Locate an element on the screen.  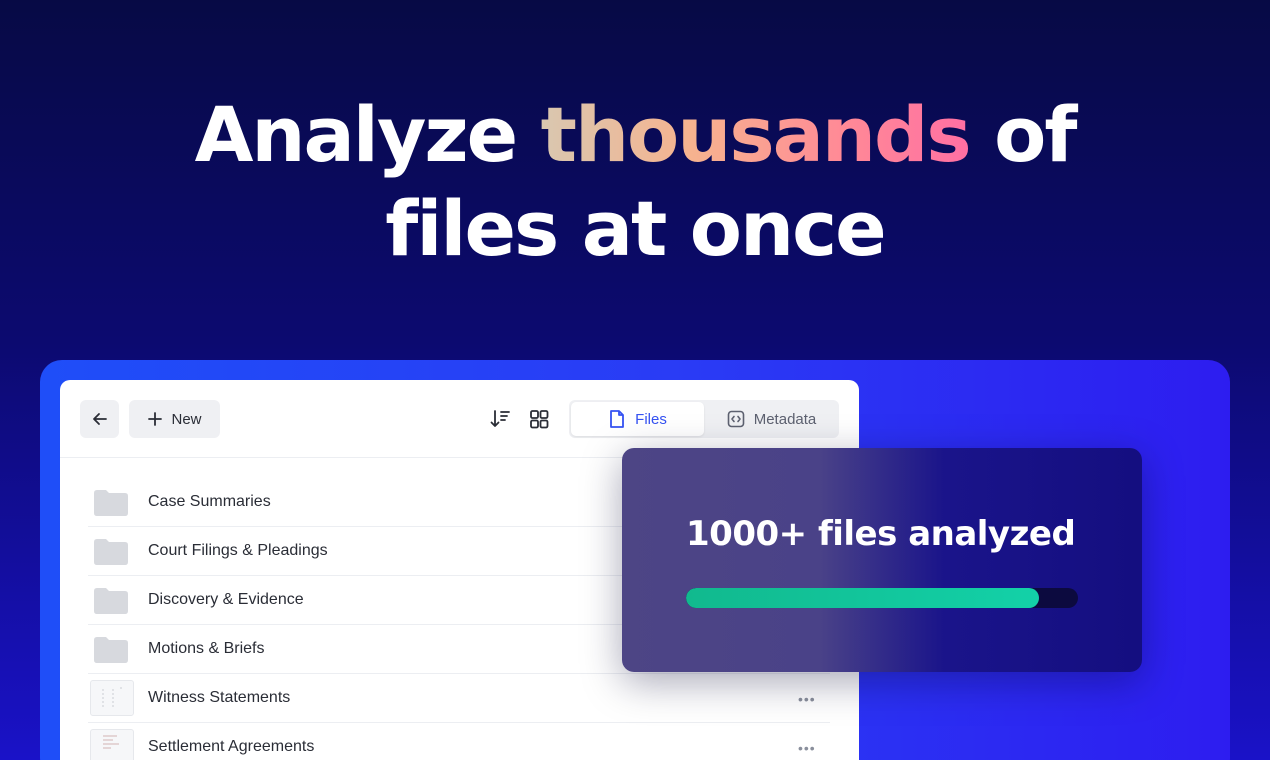
file-browser-toolbar: New Files Metadata is located at coordinates (459, 419).